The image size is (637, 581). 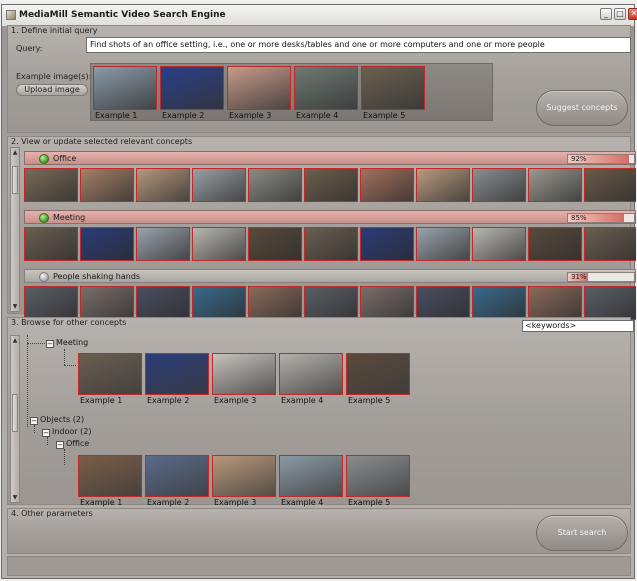 I want to click on tree-node-objects: − Objects (2), so click(x=57, y=420).